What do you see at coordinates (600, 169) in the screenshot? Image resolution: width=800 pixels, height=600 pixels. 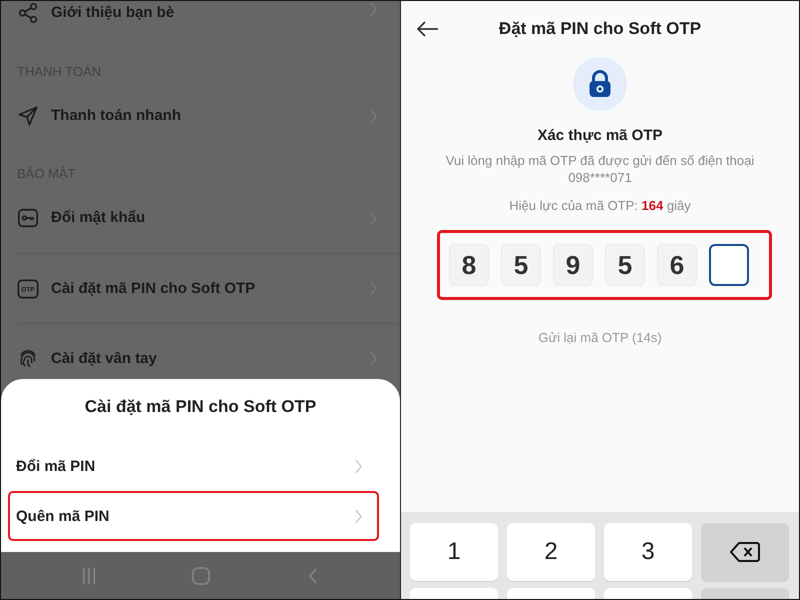 I see `instruction-text: Vui lòng nhập mã OTP đã được gửi đến số điện thoại 098****071` at bounding box center [600, 169].